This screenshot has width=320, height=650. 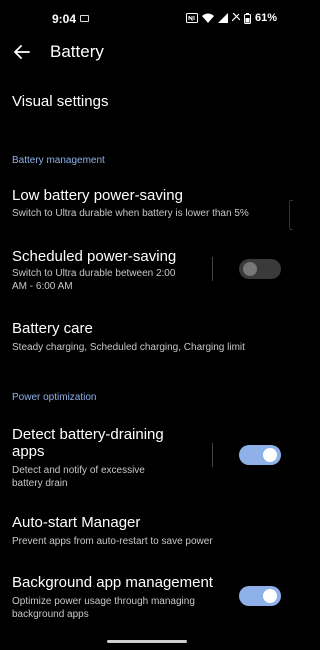 What do you see at coordinates (78, 470) in the screenshot?
I see `detect-subtitle-line1: Detect and notify of excessive` at bounding box center [78, 470].